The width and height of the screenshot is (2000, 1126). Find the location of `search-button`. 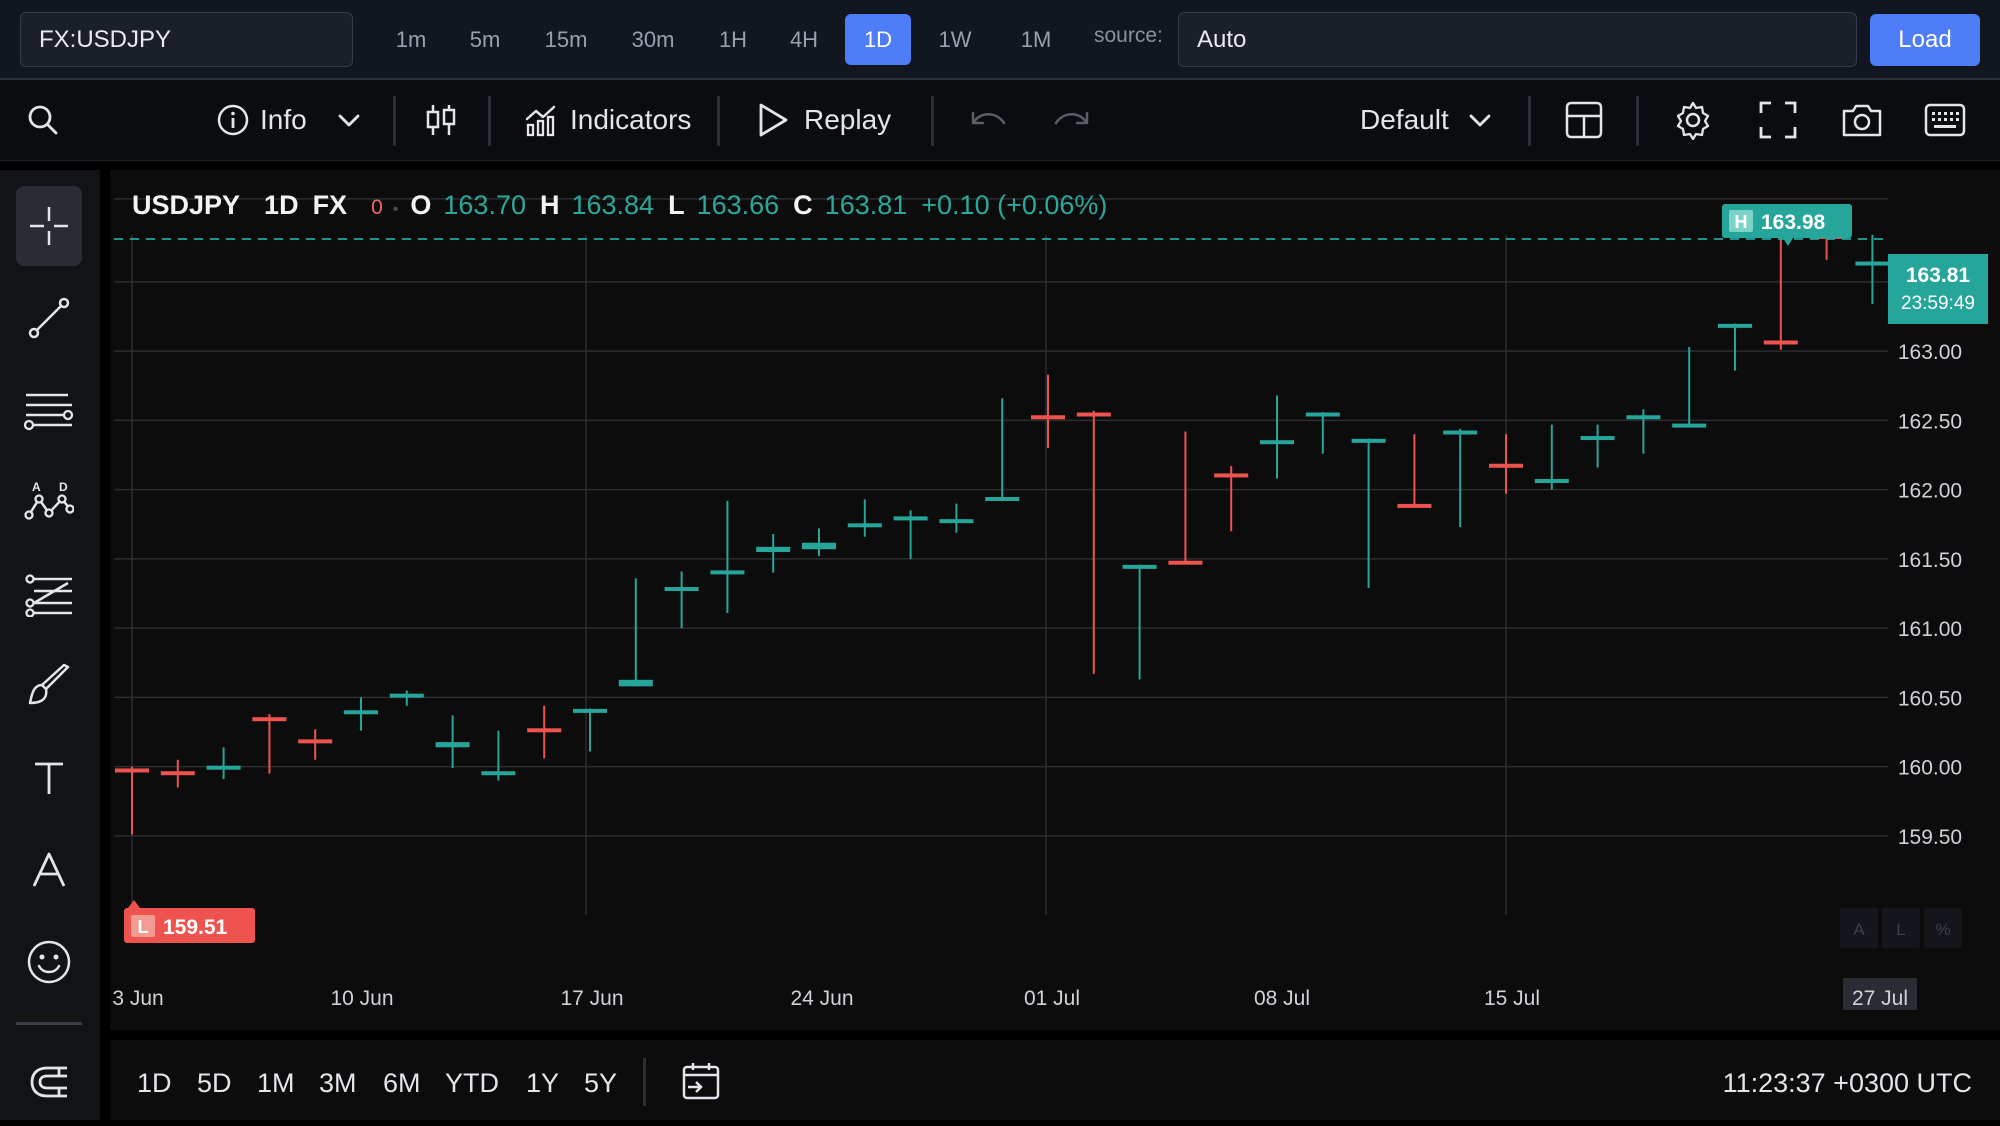

search-button is located at coordinates (43, 120).